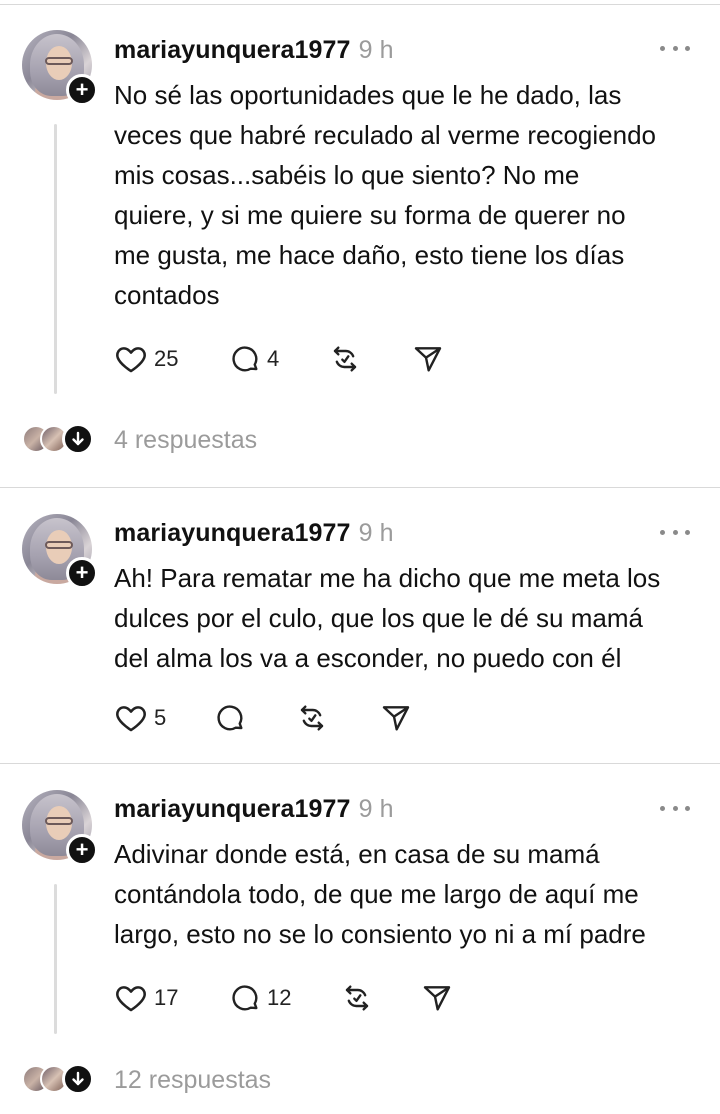  I want to click on comment-count: 12, so click(279, 997).